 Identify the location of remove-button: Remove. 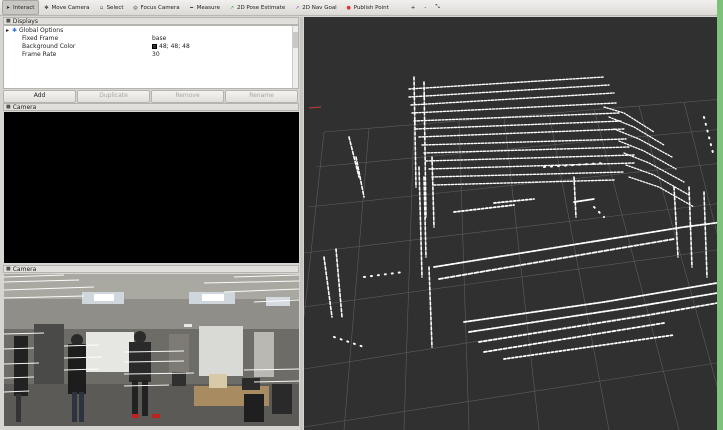
(187, 96).